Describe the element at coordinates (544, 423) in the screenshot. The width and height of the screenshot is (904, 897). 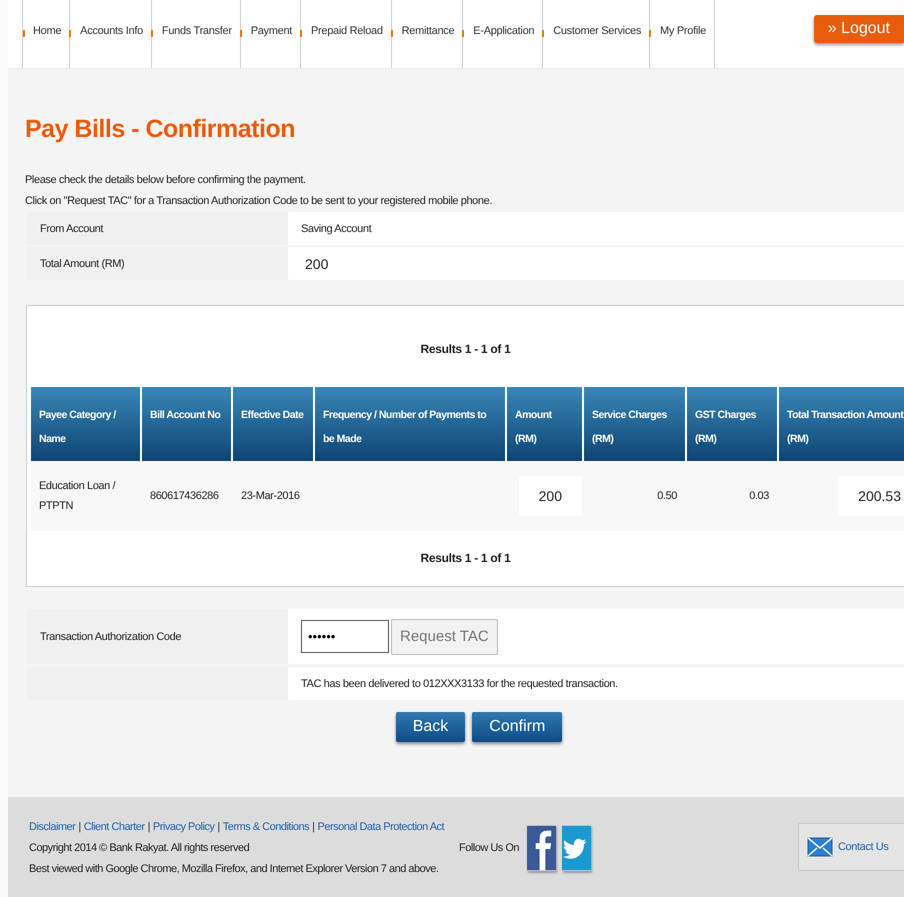
I see `column-header: Amount (RM)` at that location.